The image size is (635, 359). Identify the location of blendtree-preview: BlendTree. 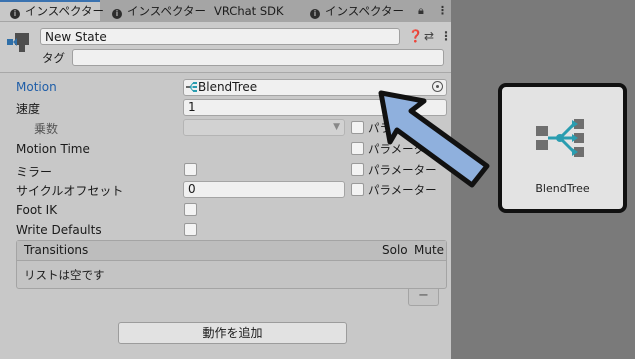
(562, 148).